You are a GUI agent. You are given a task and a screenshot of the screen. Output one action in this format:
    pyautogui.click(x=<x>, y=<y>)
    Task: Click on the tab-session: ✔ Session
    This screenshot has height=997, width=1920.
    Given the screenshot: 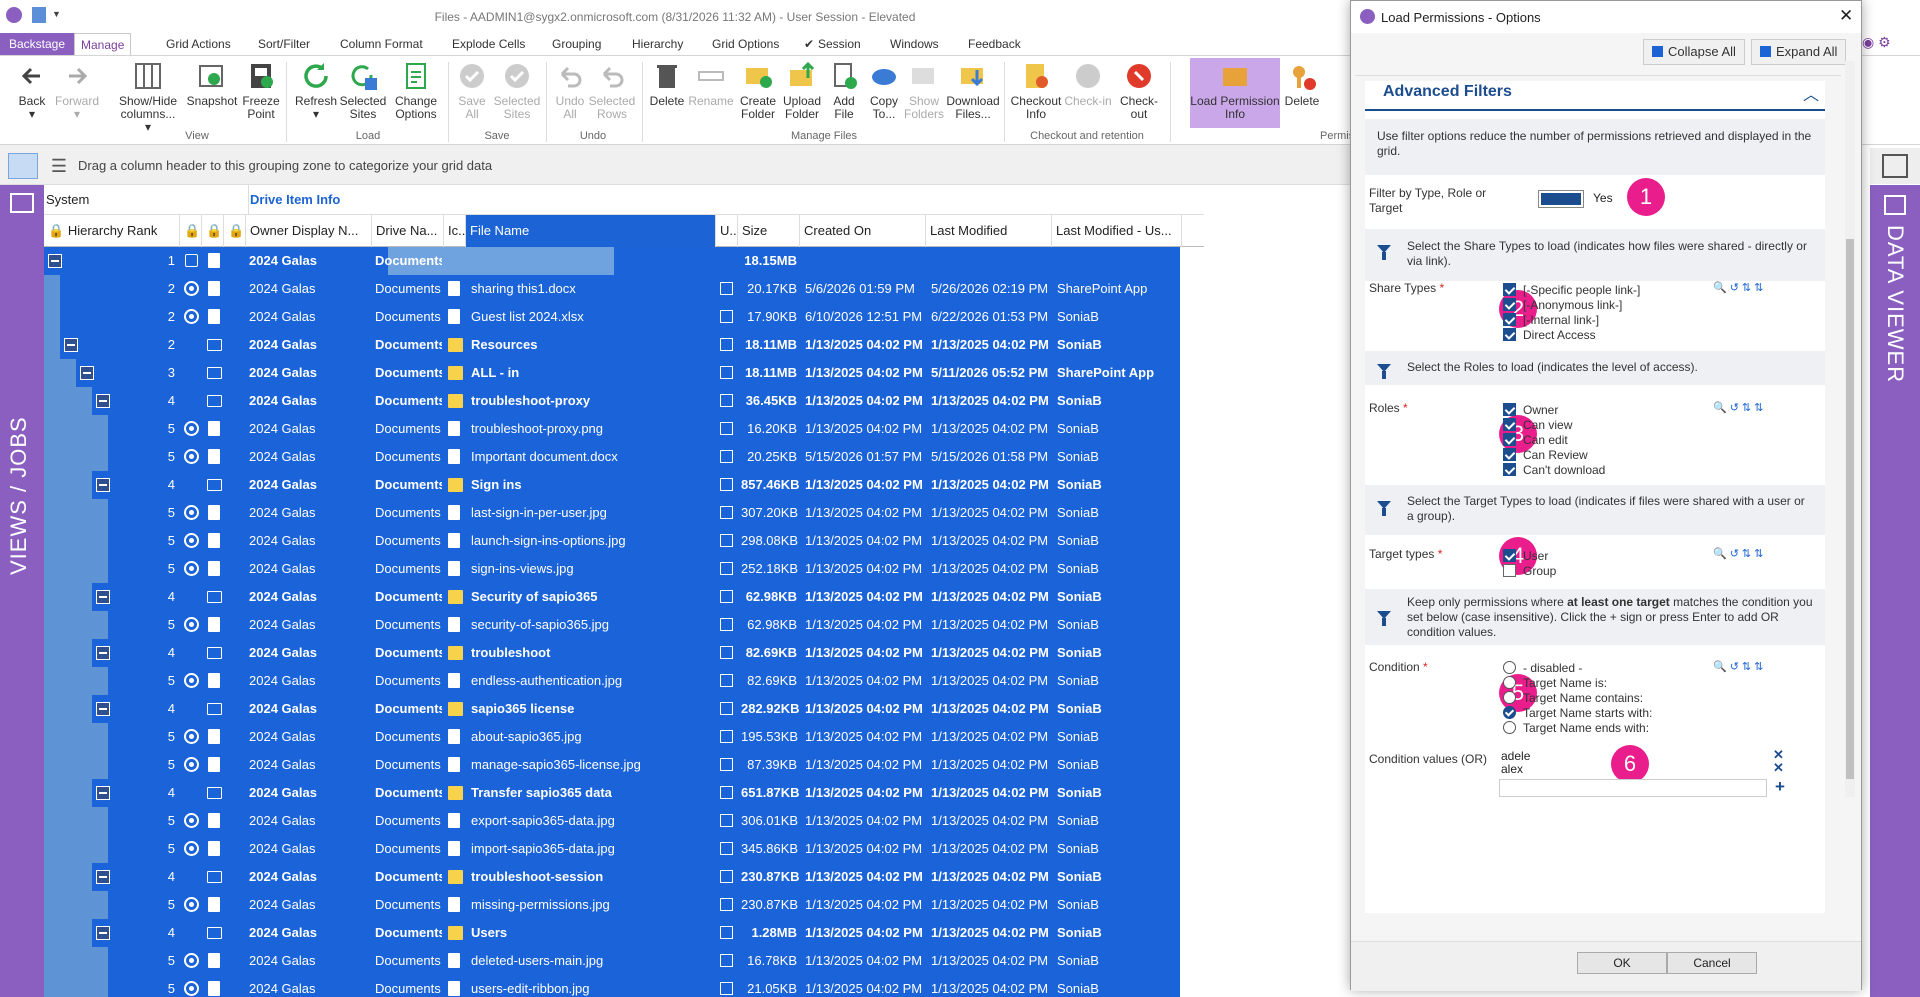 What is the action you would take?
    pyautogui.click(x=832, y=44)
    